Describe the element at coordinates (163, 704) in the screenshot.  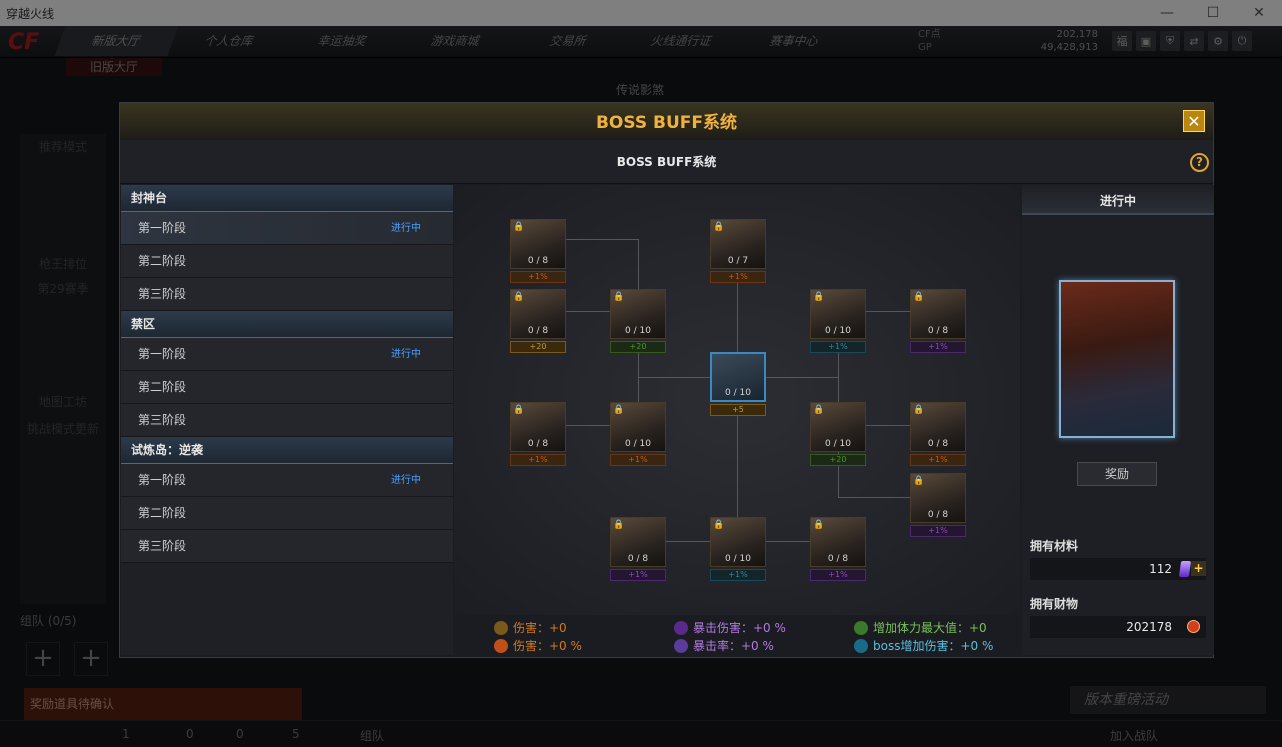
I see `reward-confirm-bar: 奖励道具待确认` at that location.